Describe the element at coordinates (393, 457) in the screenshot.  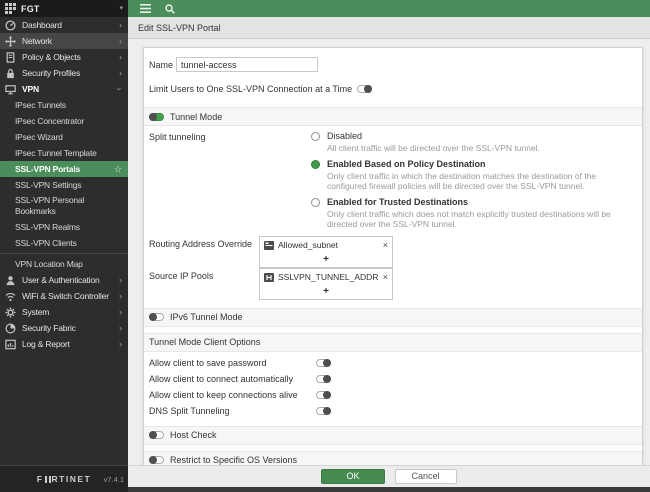
I see `restrict-os-section-header: Restrict to Specific OS Versions` at that location.